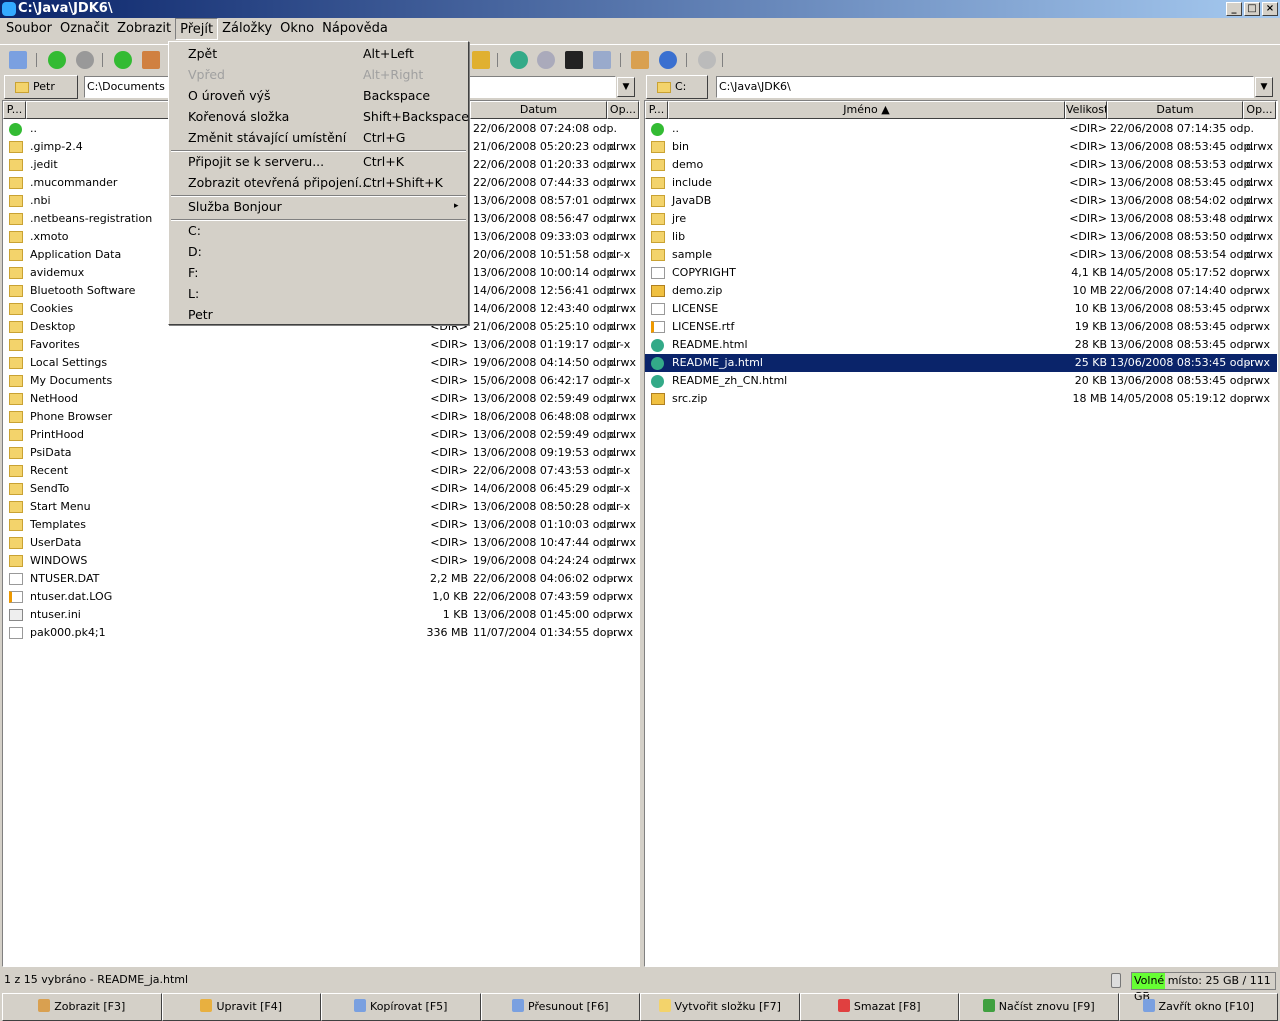 The image size is (1280, 1021). Describe the element at coordinates (720, 1007) in the screenshot. I see `function-key-button-f7: Vytvořit složku [F7]` at that location.